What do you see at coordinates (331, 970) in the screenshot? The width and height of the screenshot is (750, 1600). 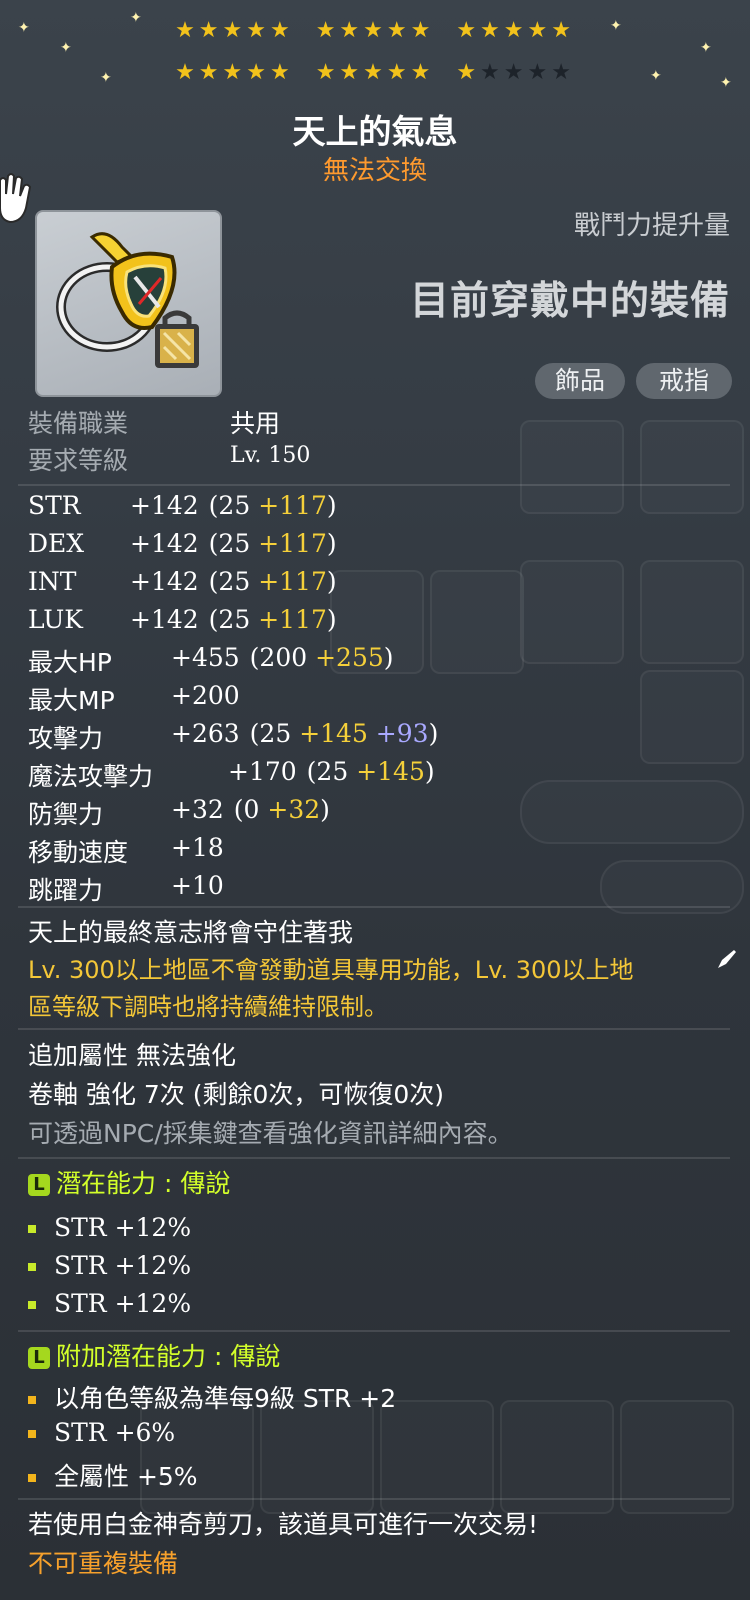 I see `level-restriction-warning-line-1: Lv. 300以上地區不會發動道具專用功能，Lv. 300以上地` at bounding box center [331, 970].